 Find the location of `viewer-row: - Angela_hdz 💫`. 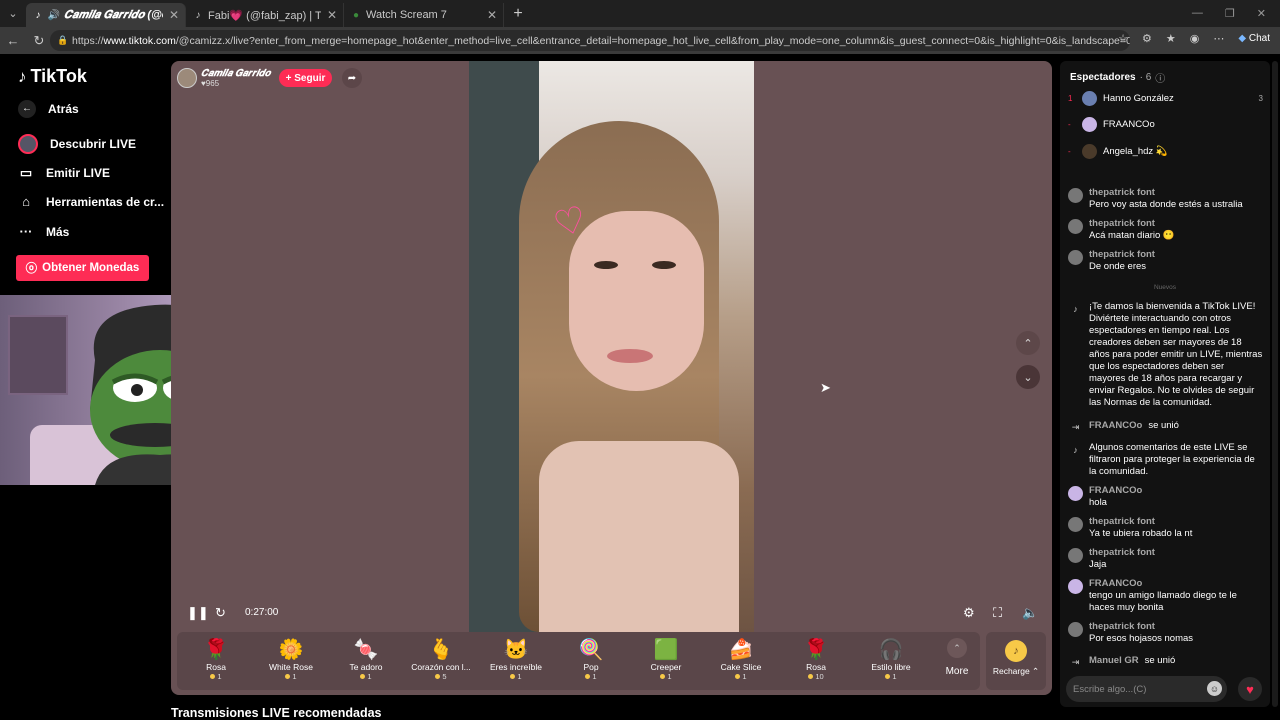

viewer-row: - Angela_hdz 💫 is located at coordinates (1165, 151).